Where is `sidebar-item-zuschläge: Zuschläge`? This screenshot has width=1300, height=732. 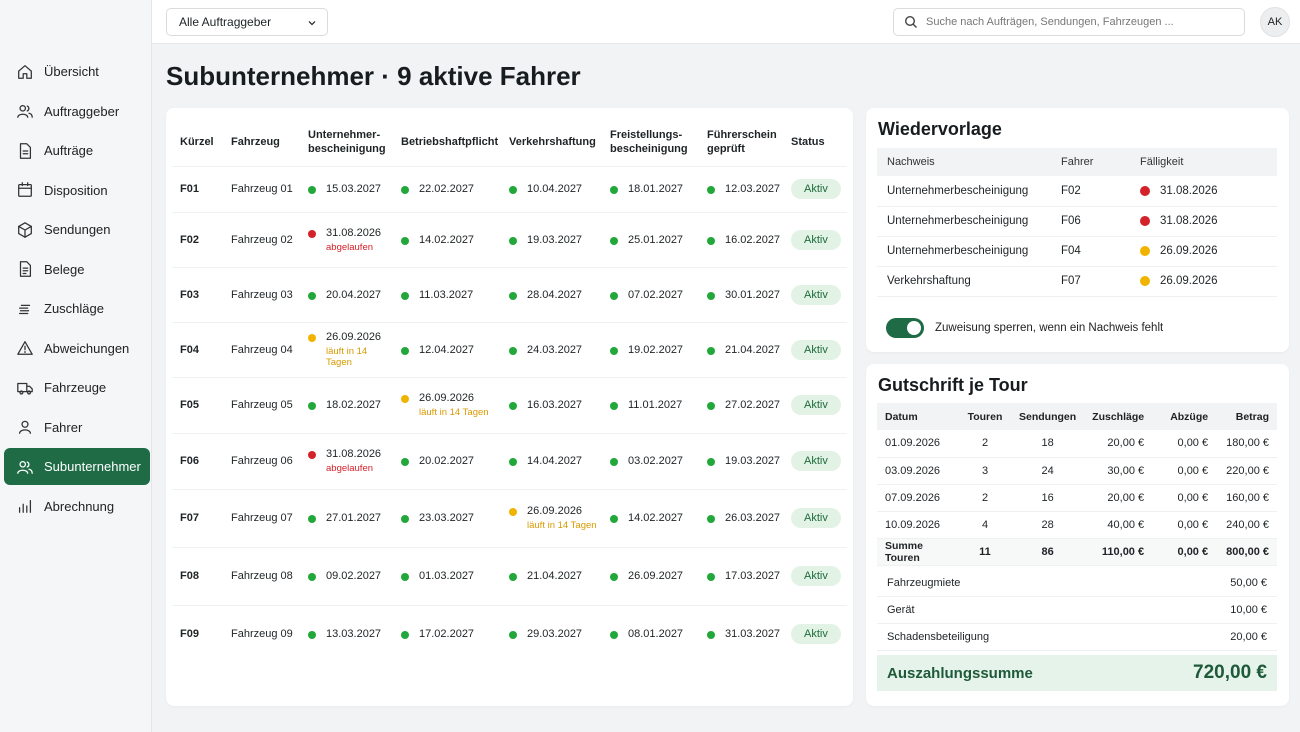
sidebar-item-zuschläge: Zuschläge is located at coordinates (77, 308).